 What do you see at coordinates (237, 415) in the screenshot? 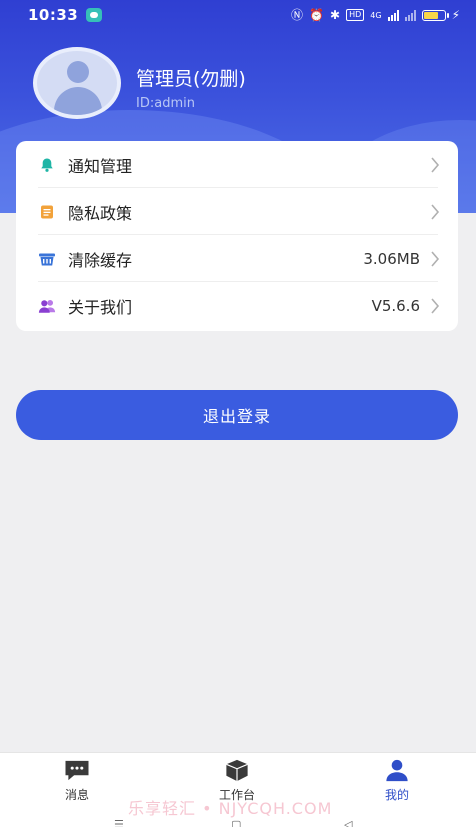
I see `logout-button: 退出登录` at bounding box center [237, 415].